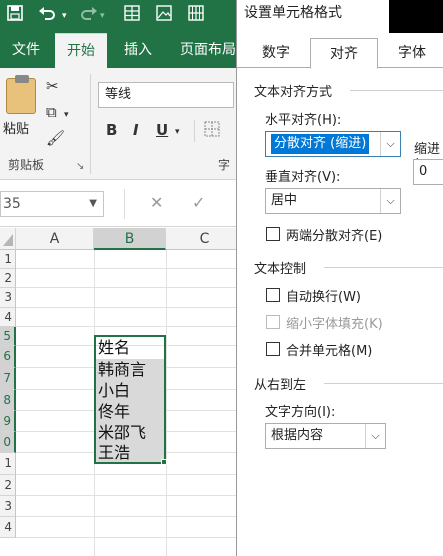 This screenshot has width=443, height=556. I want to click on grid-icon, so click(196, 16).